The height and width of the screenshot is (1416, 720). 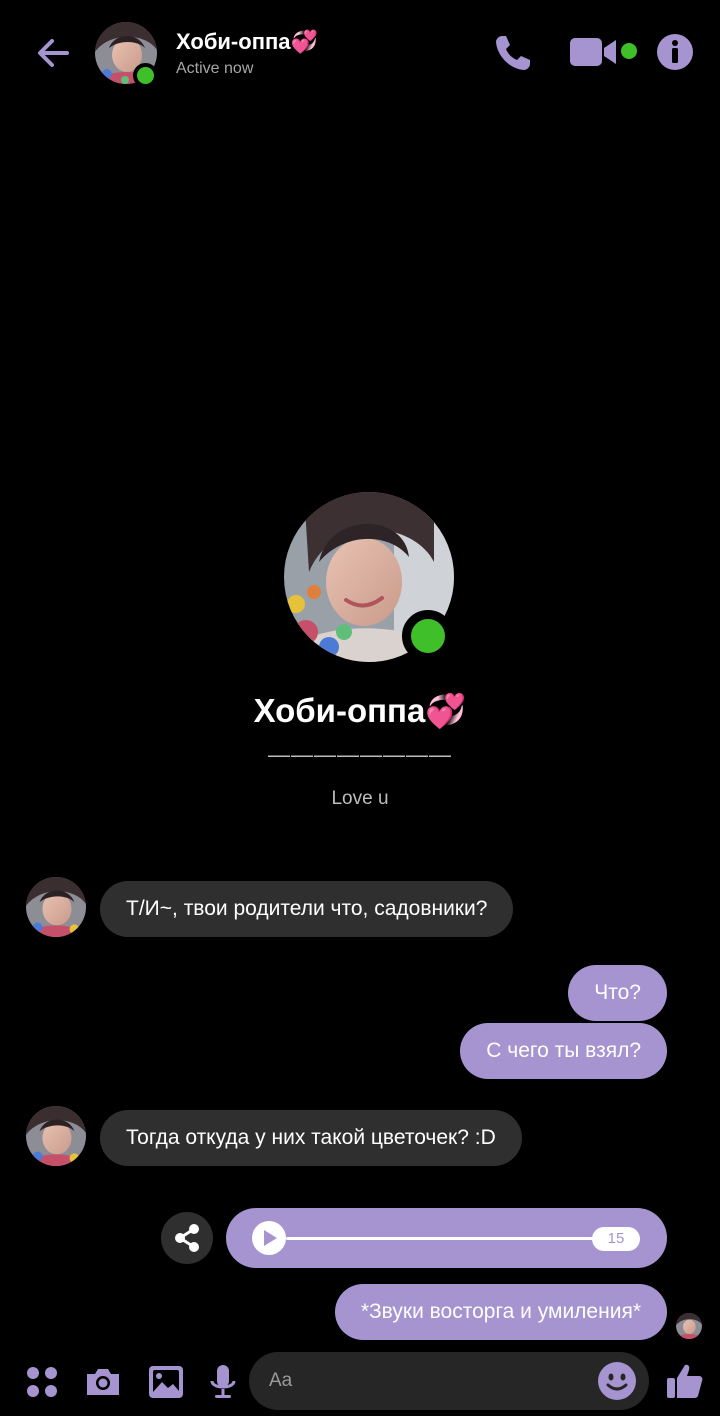 I want to click on profile-name: Хоби-оппа💞, so click(x=360, y=710).